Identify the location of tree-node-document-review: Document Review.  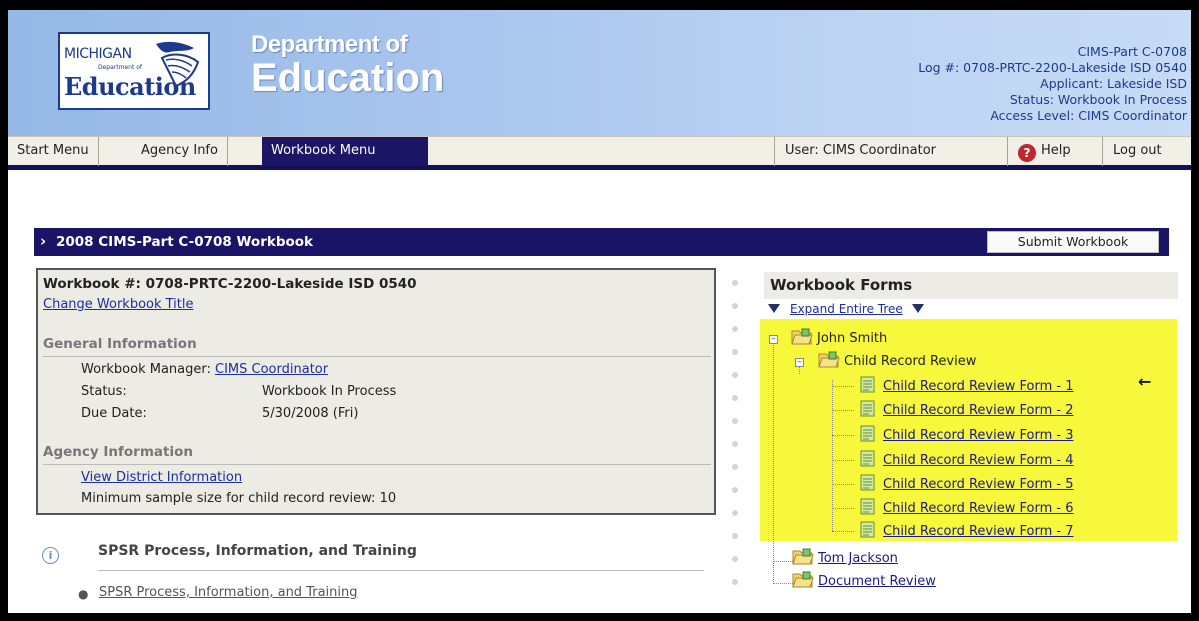
(864, 580).